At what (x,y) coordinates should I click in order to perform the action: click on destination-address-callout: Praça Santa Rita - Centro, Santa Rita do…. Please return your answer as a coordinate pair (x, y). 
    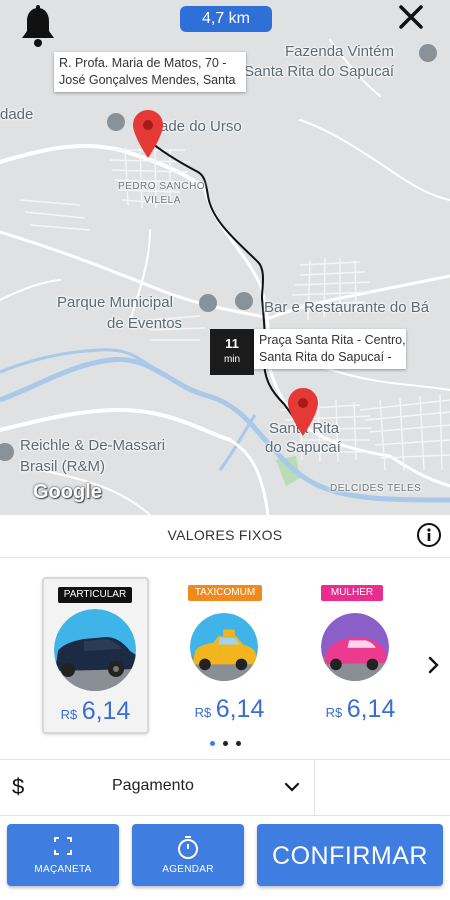
    Looking at the image, I should click on (330, 349).